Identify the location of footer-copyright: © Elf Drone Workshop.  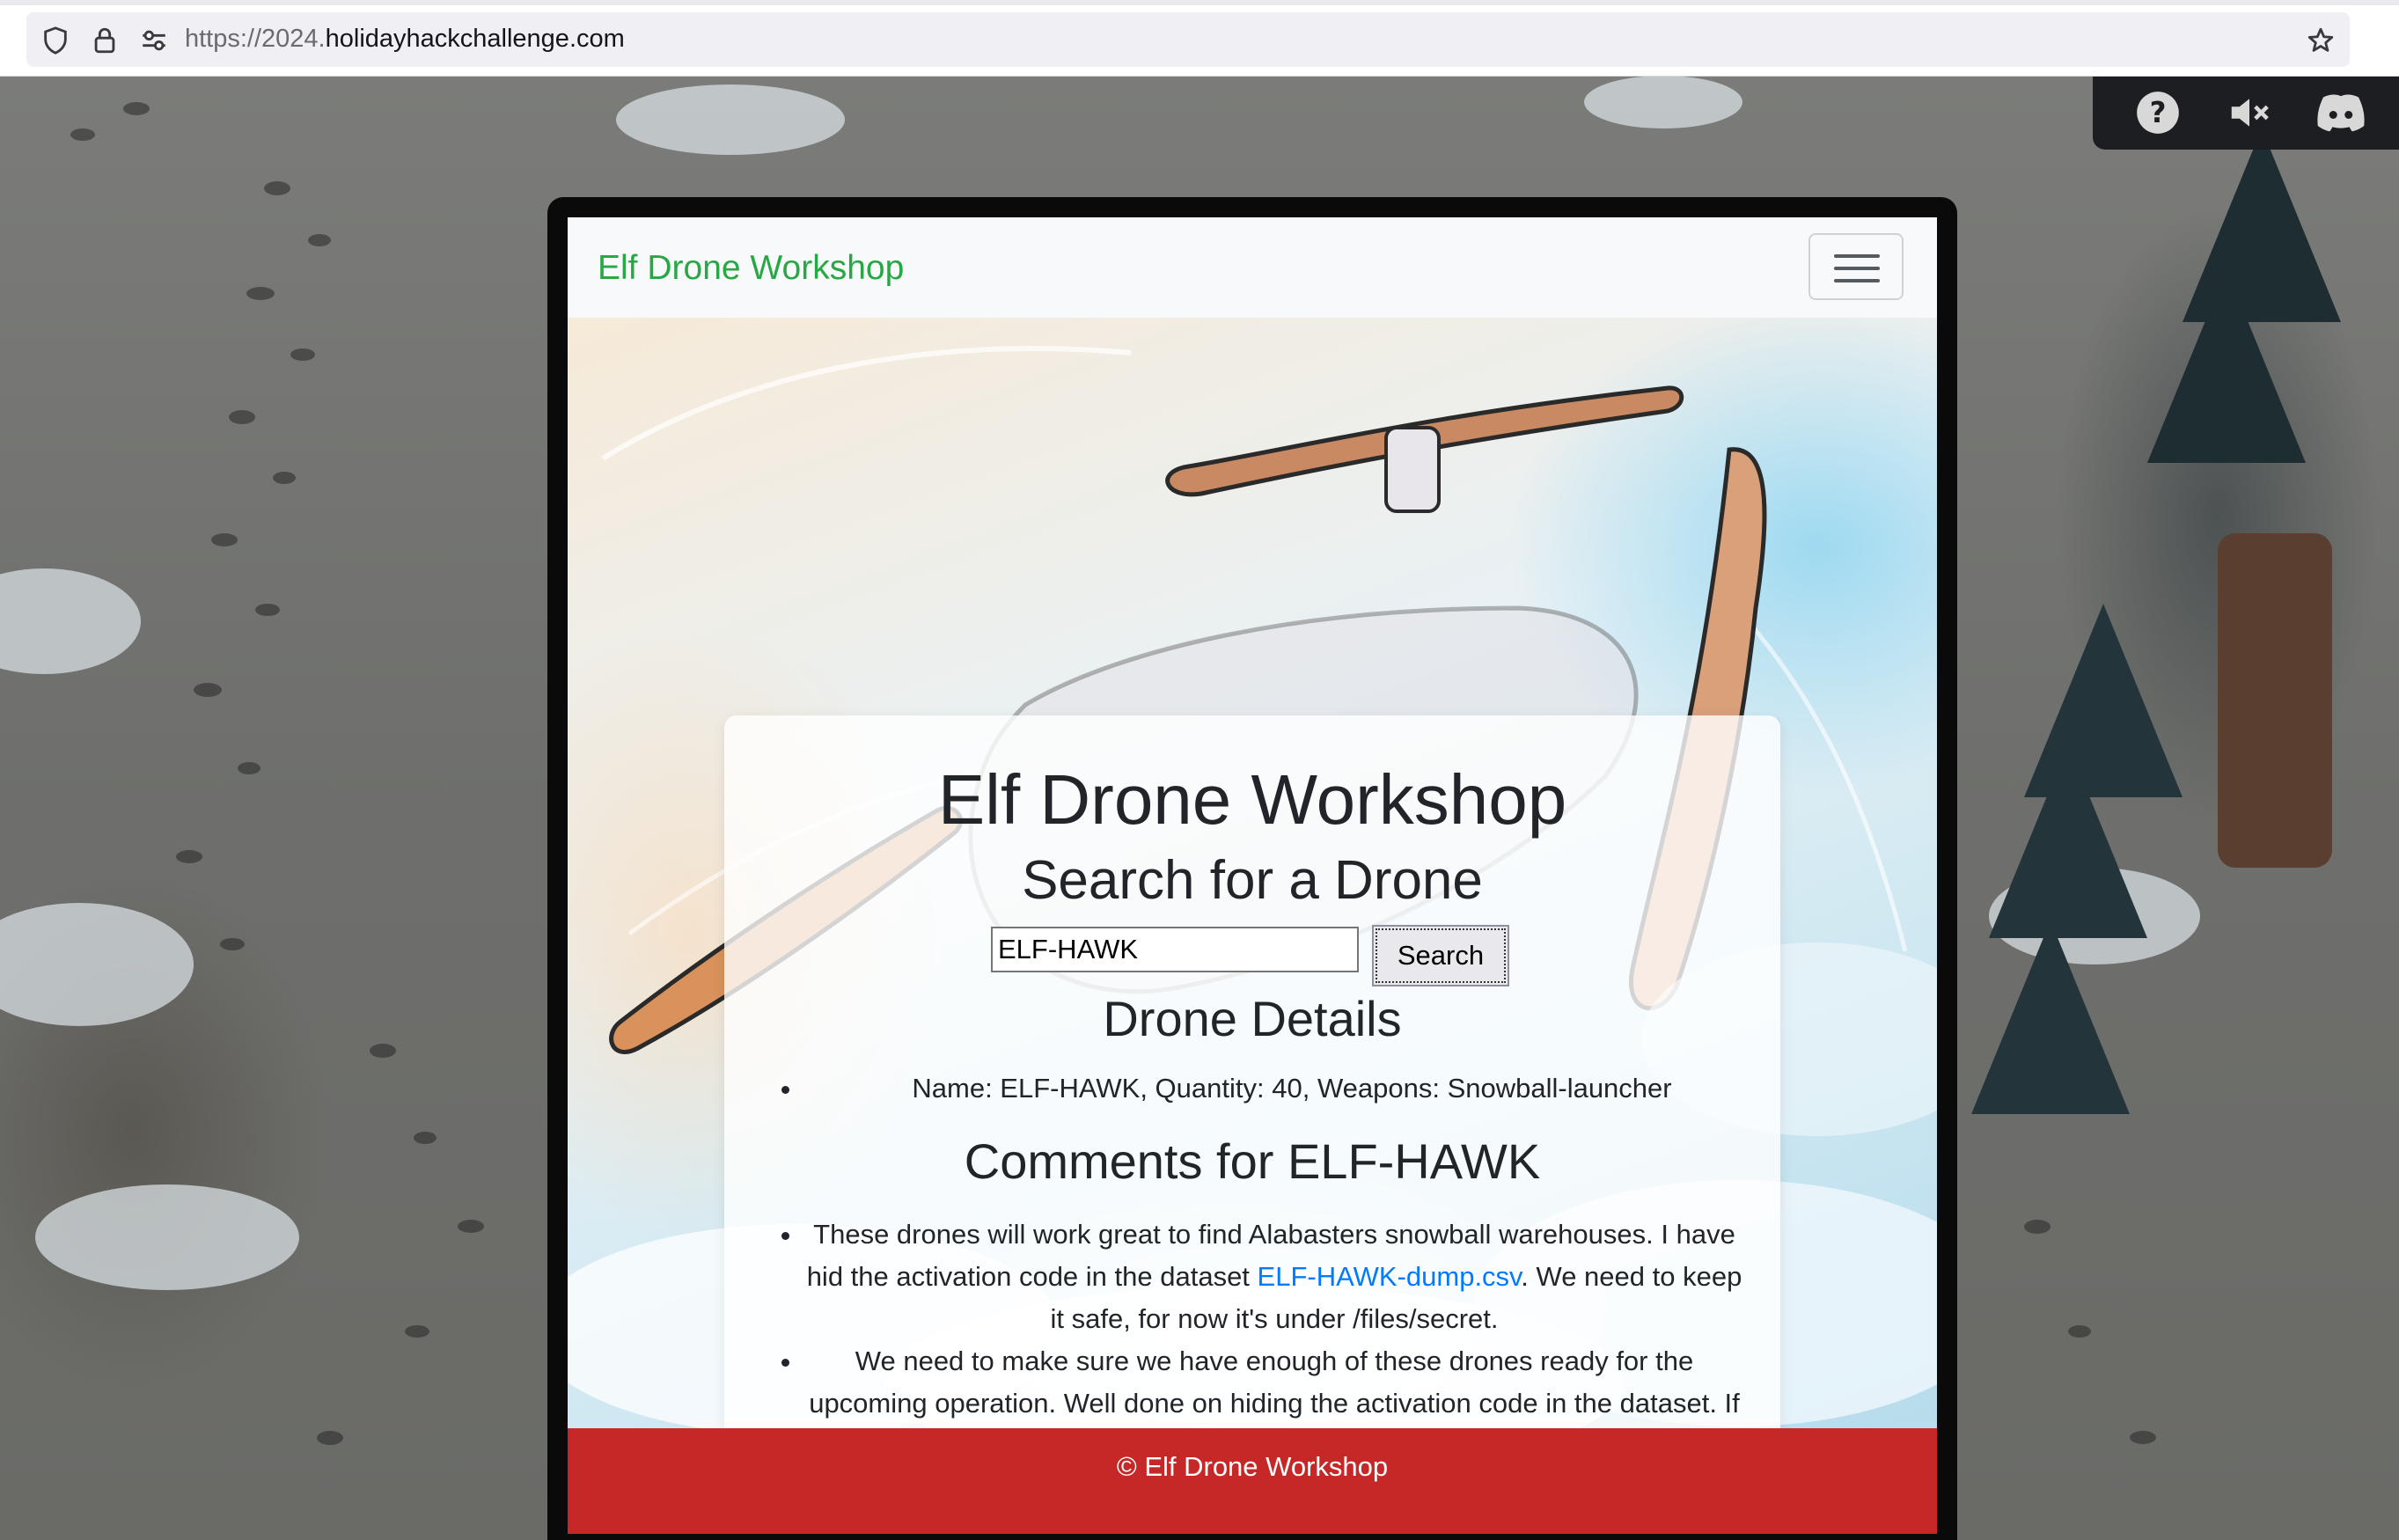
(1252, 1467).